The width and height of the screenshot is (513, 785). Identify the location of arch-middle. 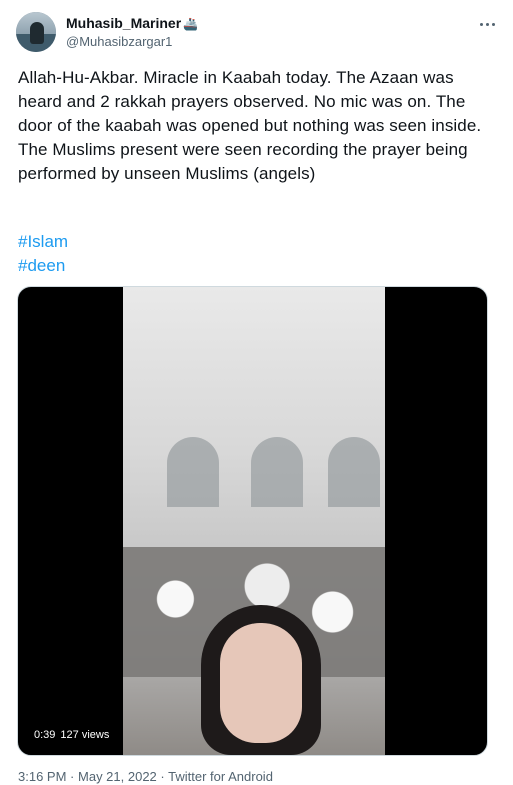
(277, 472).